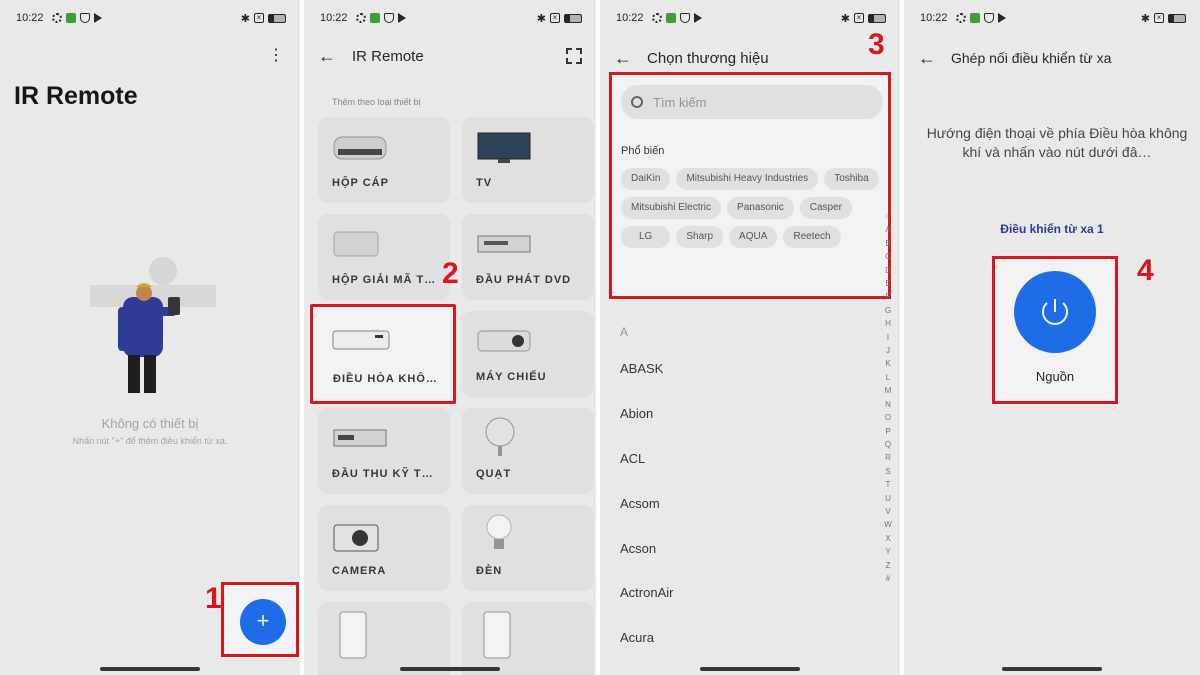 The width and height of the screenshot is (1200, 675). What do you see at coordinates (888, 511) in the screenshot?
I see `alphabet-index-letter: V` at bounding box center [888, 511].